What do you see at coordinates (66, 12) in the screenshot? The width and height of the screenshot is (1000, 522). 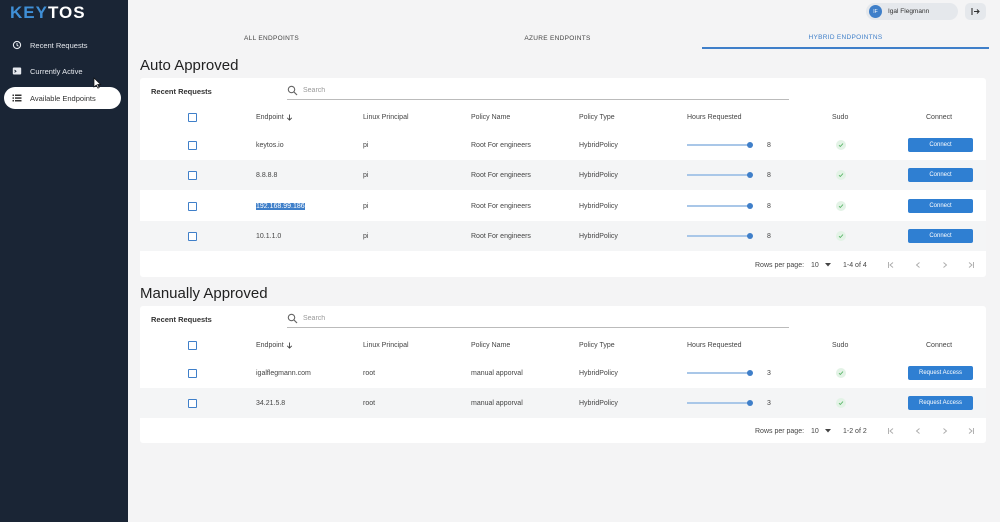 I see `logo-suffix: TOS` at bounding box center [66, 12].